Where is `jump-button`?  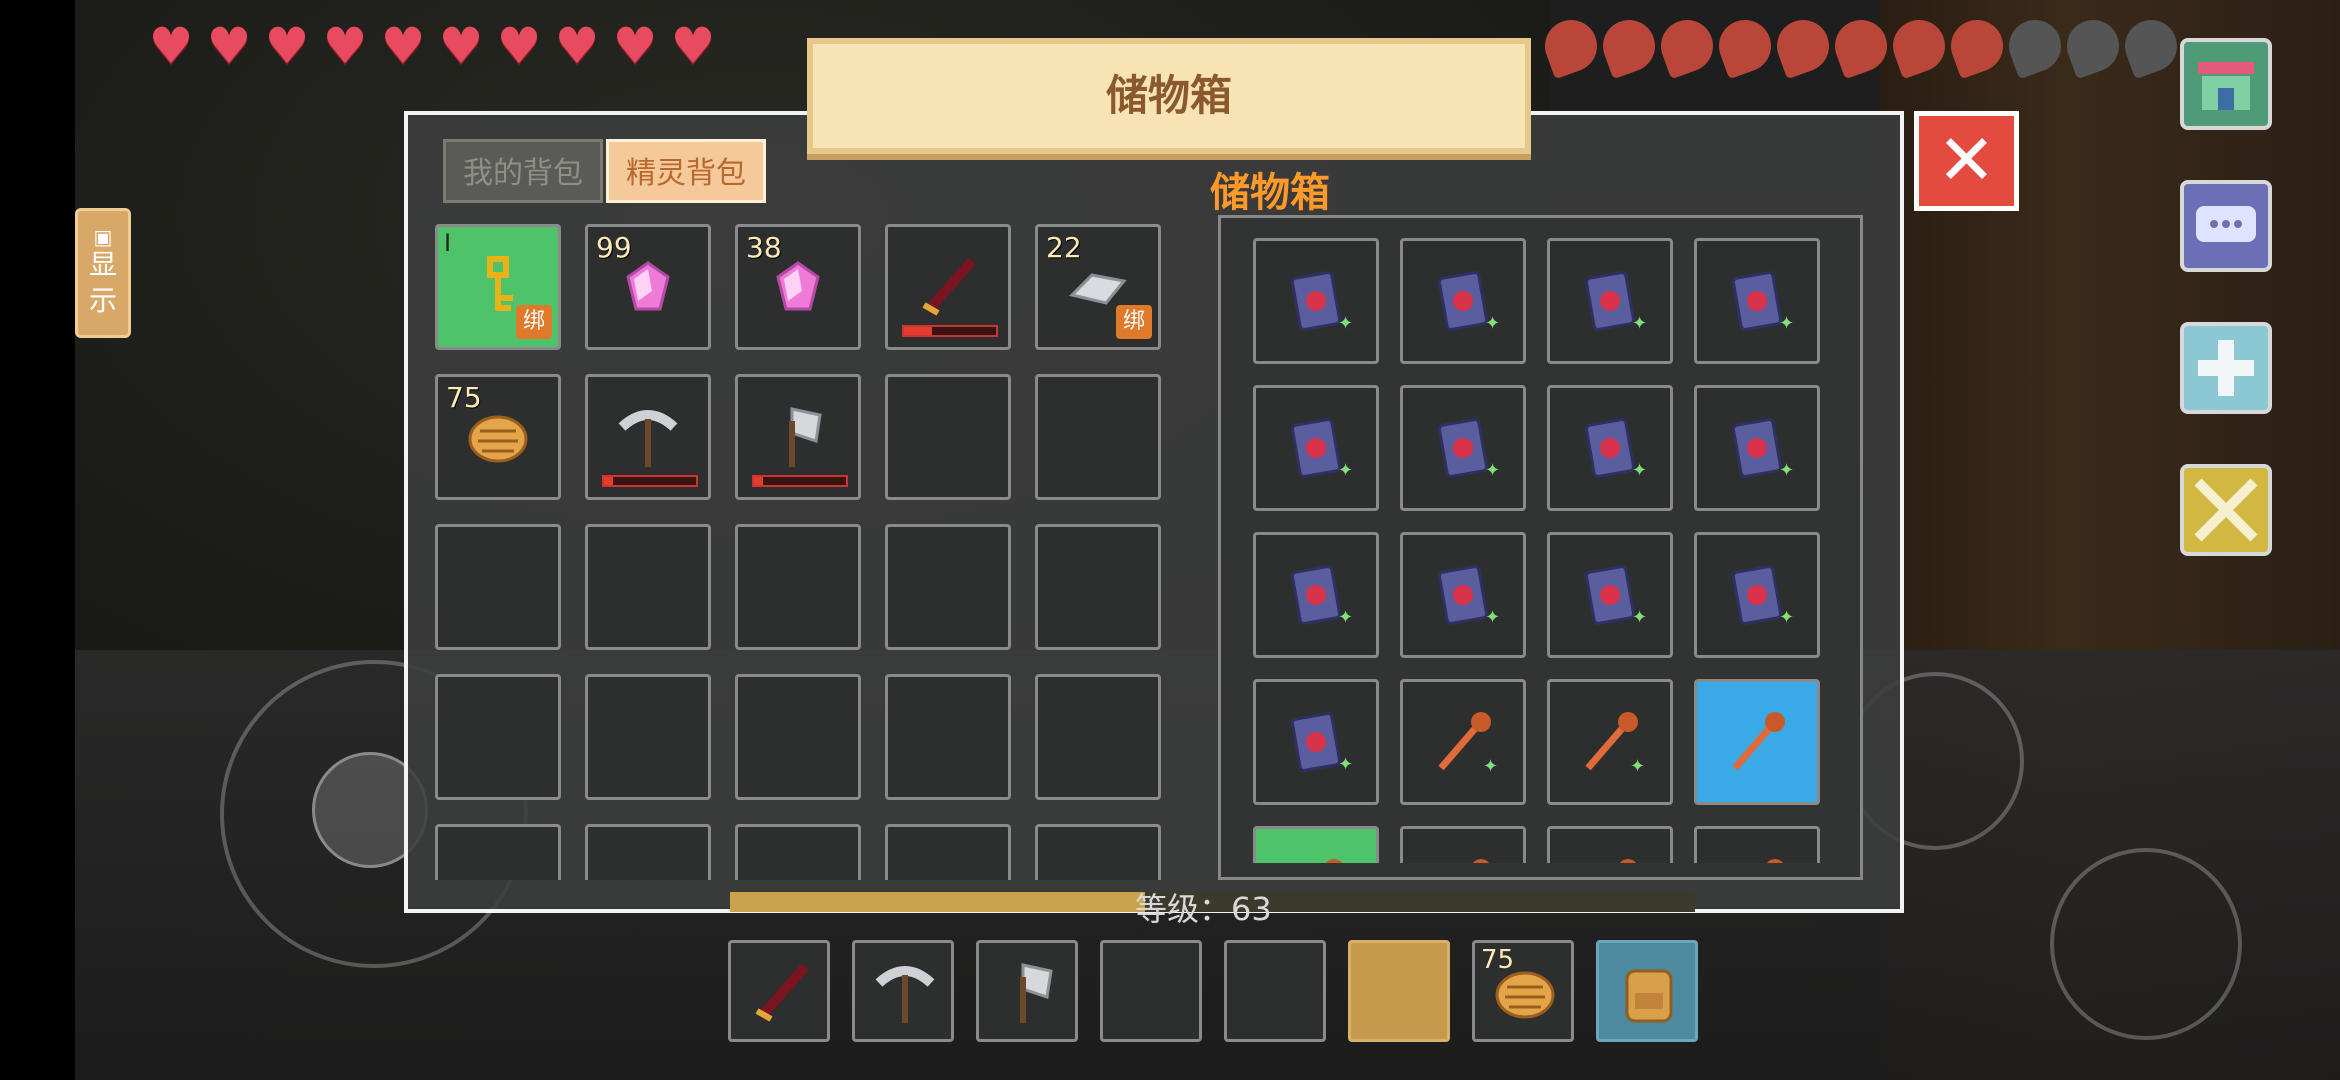
jump-button is located at coordinates (2146, 944).